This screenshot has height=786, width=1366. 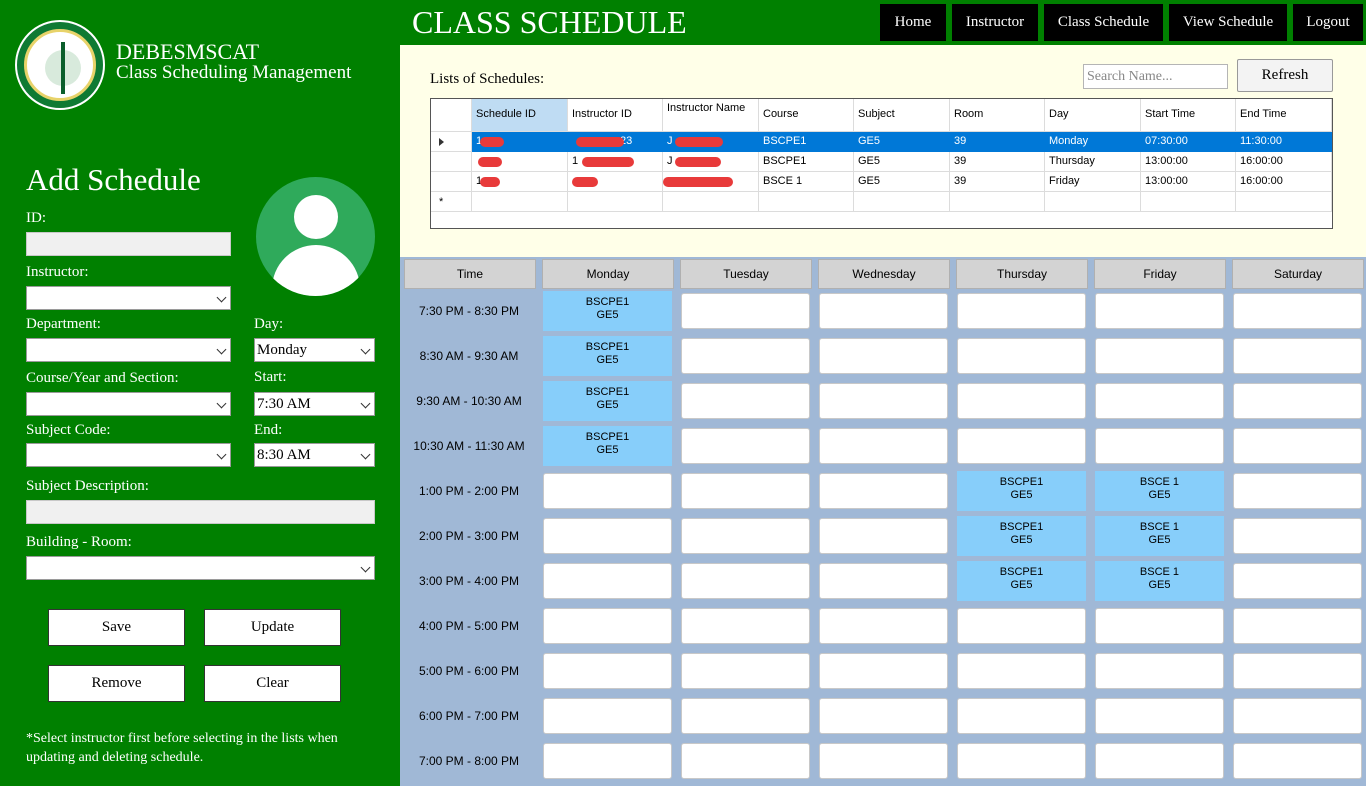 I want to click on clear-button: Clear, so click(x=272, y=683).